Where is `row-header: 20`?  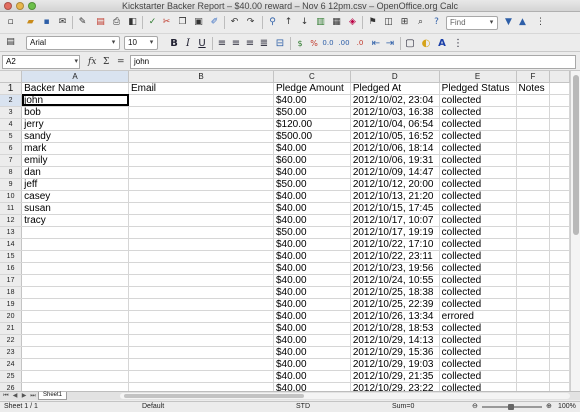
row-header: 20 is located at coordinates (11, 316).